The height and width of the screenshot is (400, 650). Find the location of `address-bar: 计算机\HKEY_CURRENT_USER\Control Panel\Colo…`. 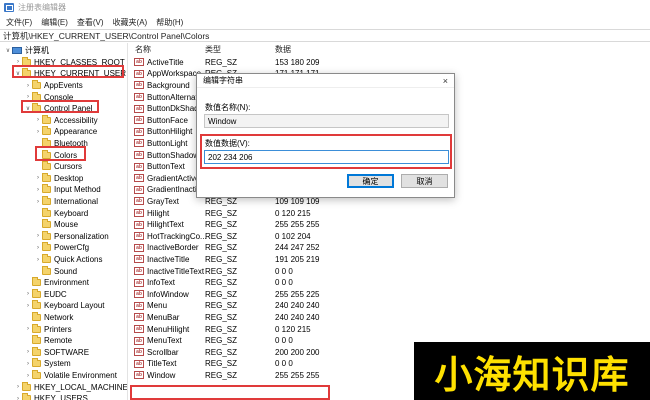

address-bar: 计算机\HKEY_CURRENT_USER\Control Panel\Colo… is located at coordinates (325, 35).